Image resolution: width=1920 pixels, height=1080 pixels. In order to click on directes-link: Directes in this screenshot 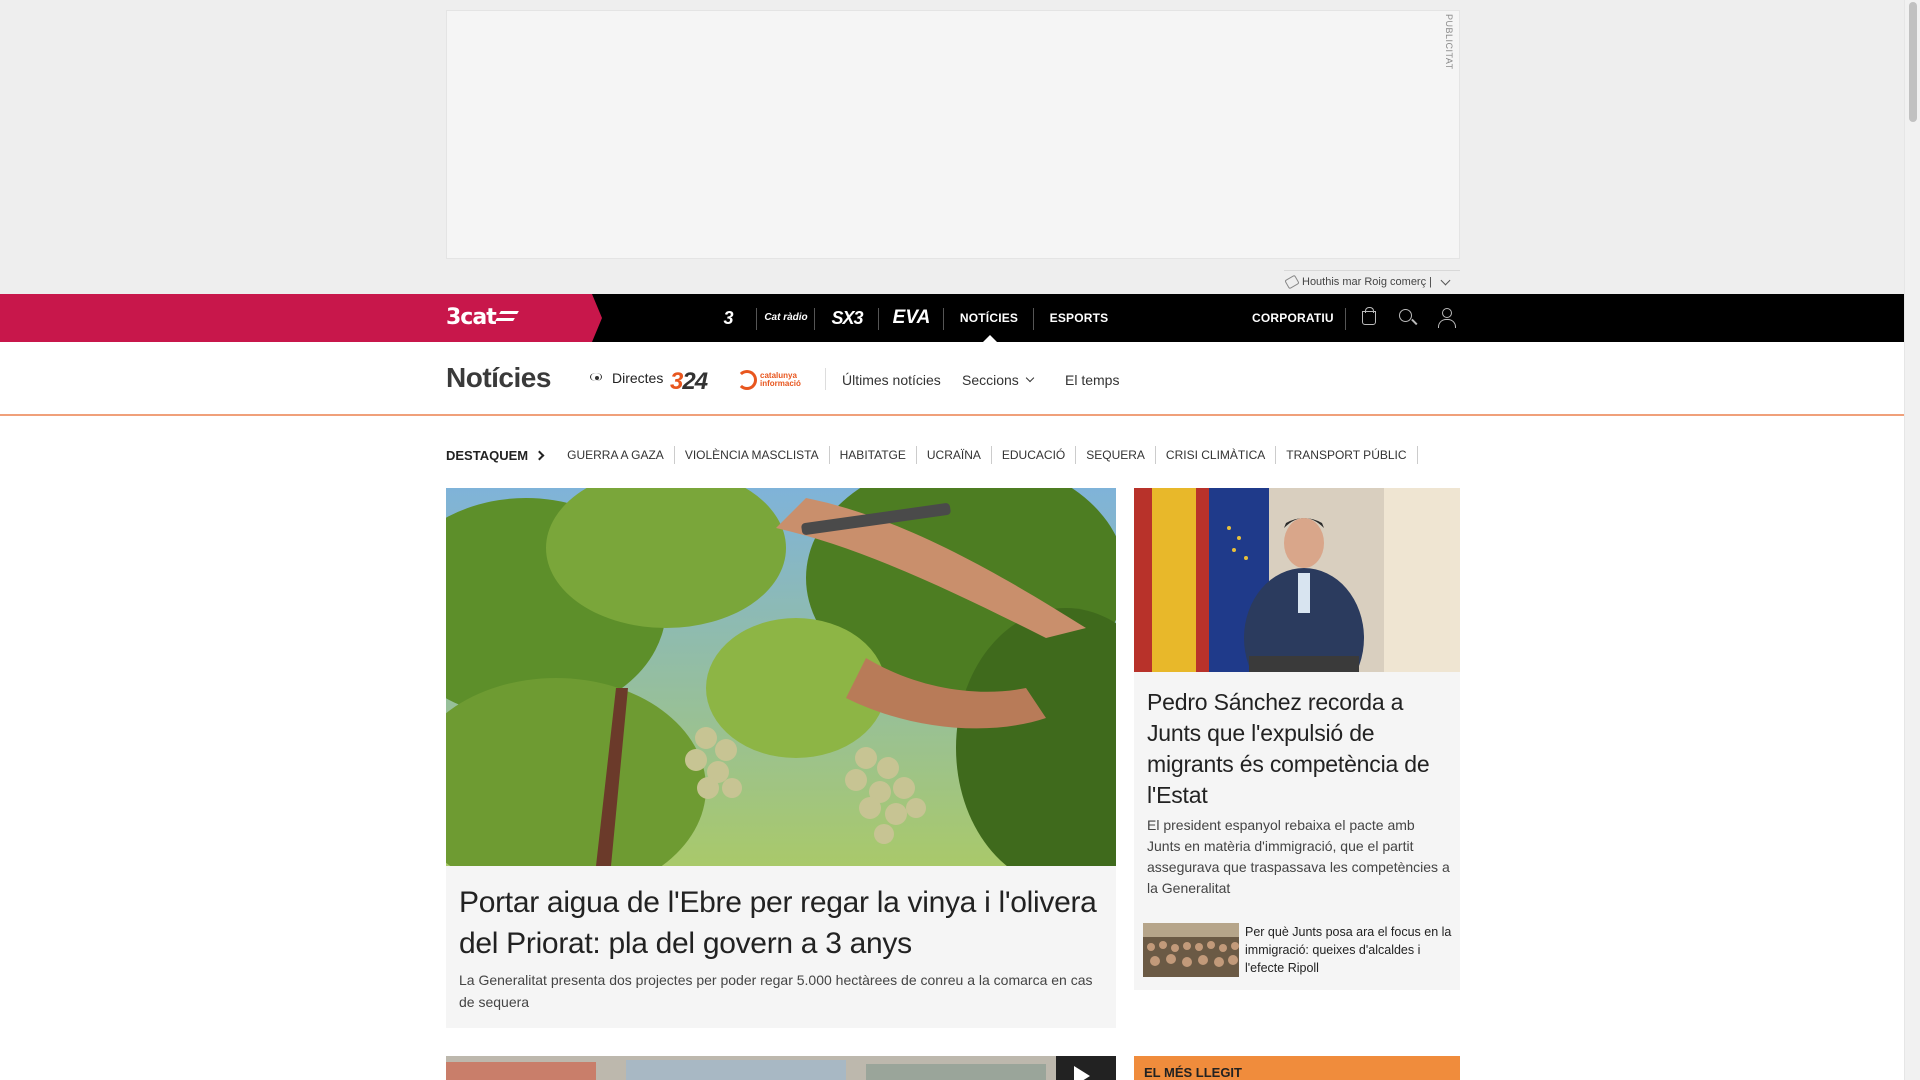, I will do `click(626, 378)`.